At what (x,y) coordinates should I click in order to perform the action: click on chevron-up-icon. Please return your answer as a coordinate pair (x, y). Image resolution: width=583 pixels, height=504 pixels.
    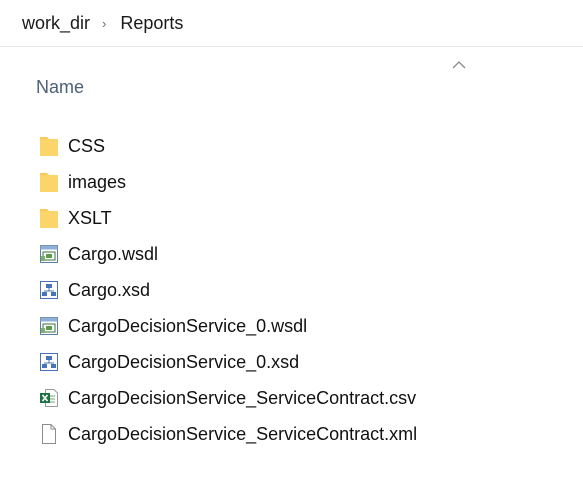
    Looking at the image, I should click on (459, 65).